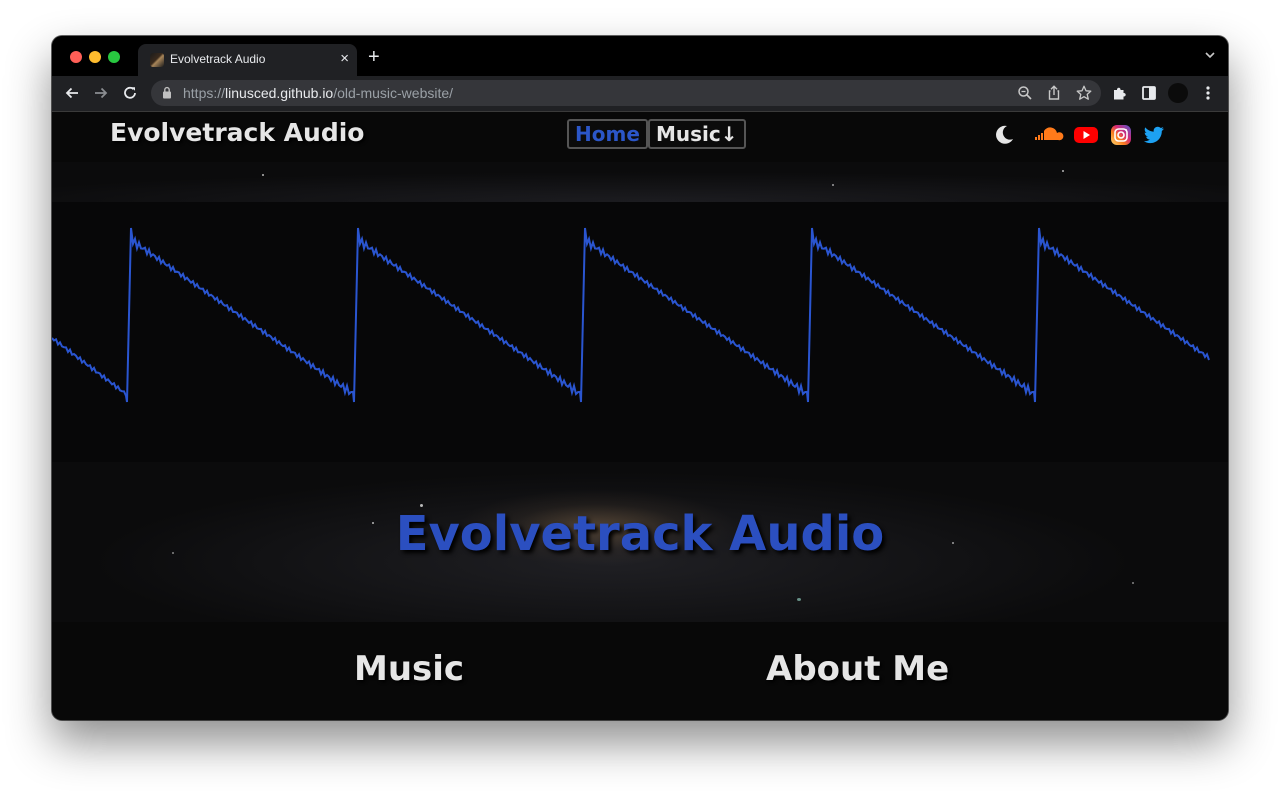 The width and height of the screenshot is (1280, 791). I want to click on maximize-window-button, so click(114, 57).